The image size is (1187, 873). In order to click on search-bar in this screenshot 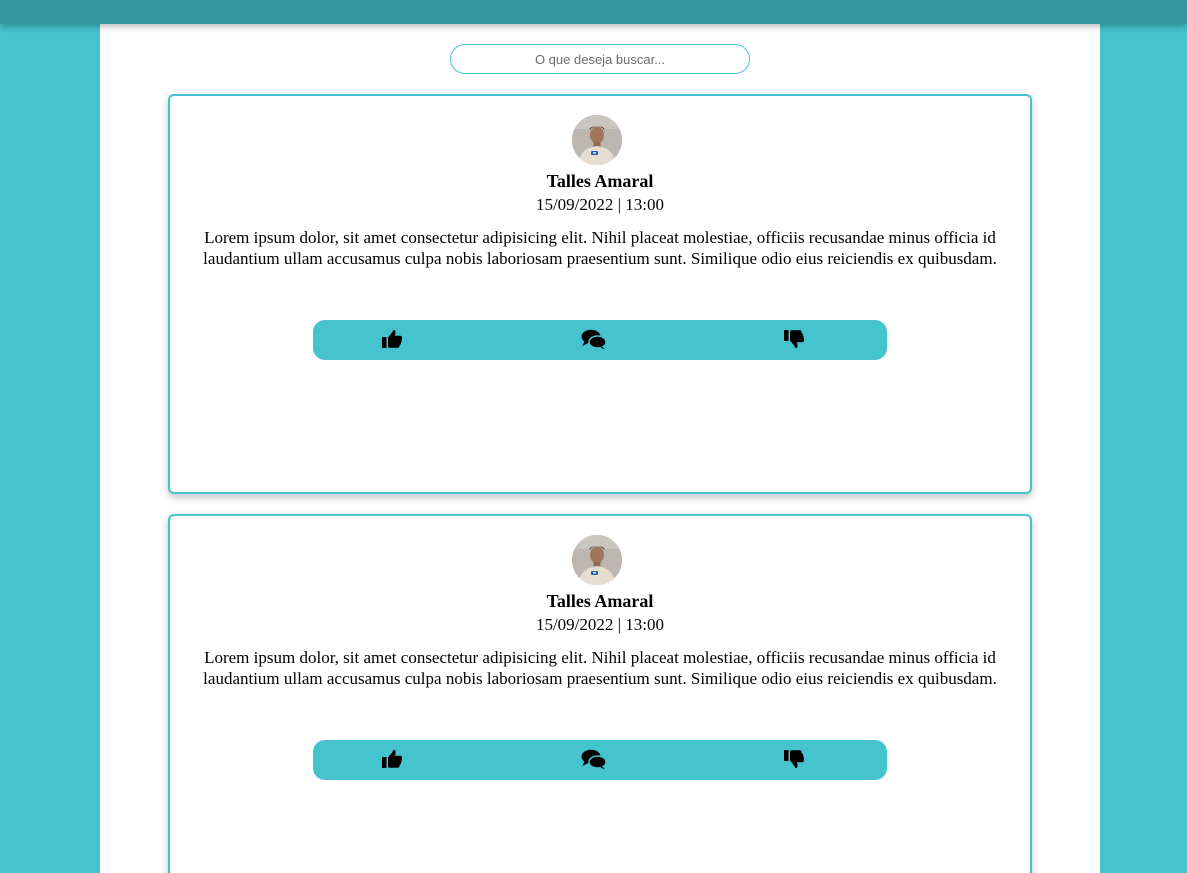, I will do `click(600, 59)`.